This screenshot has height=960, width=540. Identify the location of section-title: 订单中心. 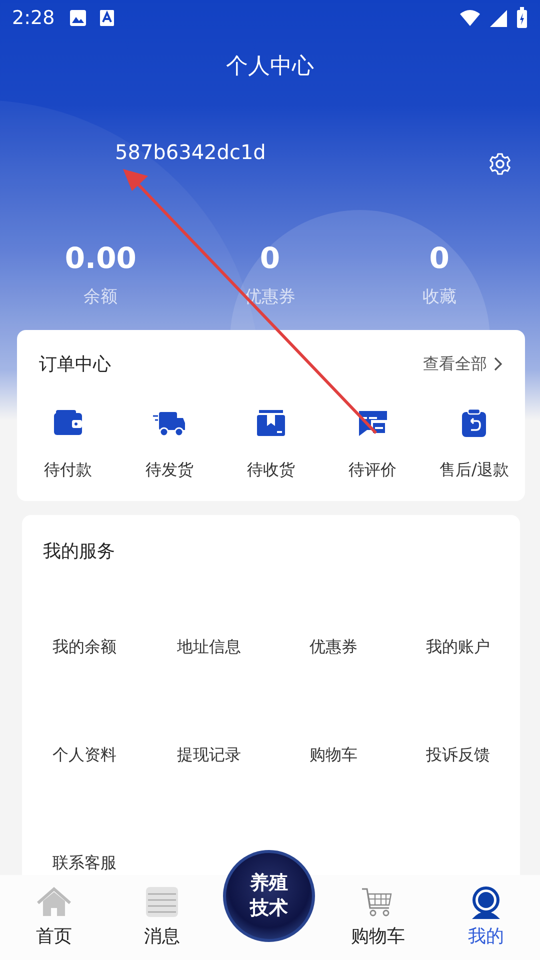
(75, 364).